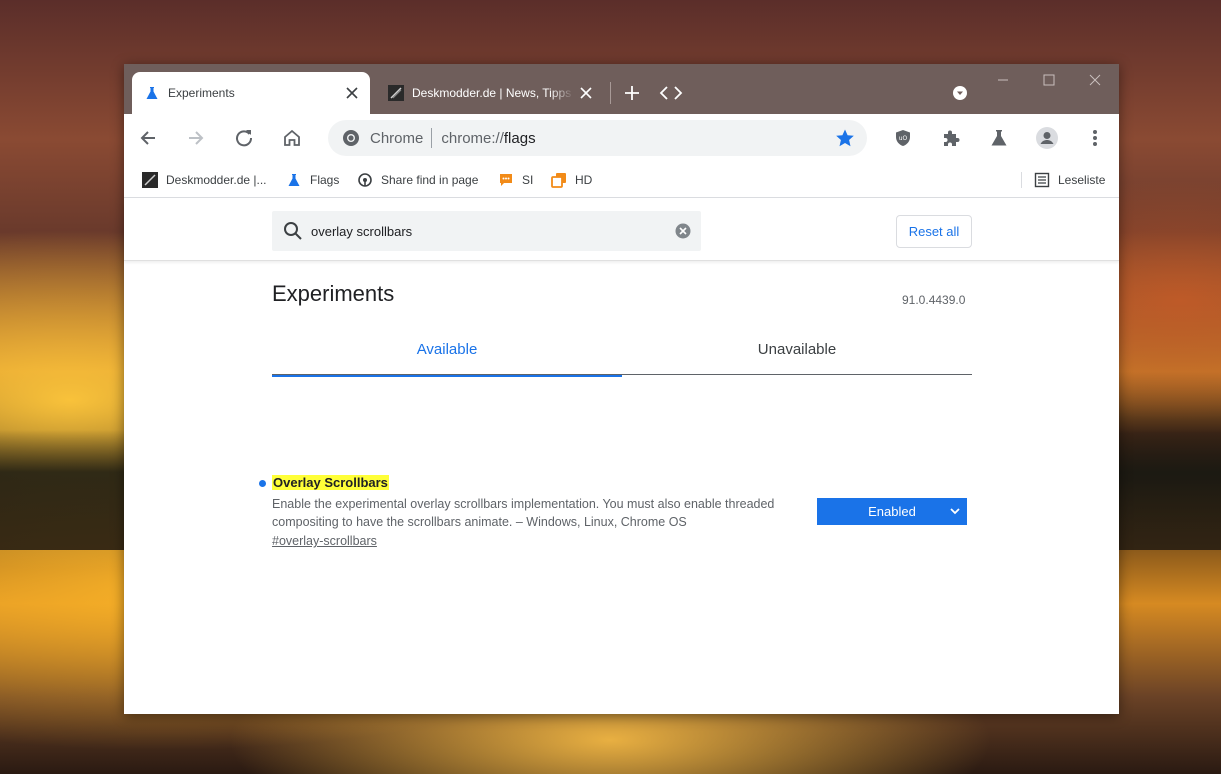 The image size is (1221, 774). I want to click on bookmark-label: HD, so click(584, 180).